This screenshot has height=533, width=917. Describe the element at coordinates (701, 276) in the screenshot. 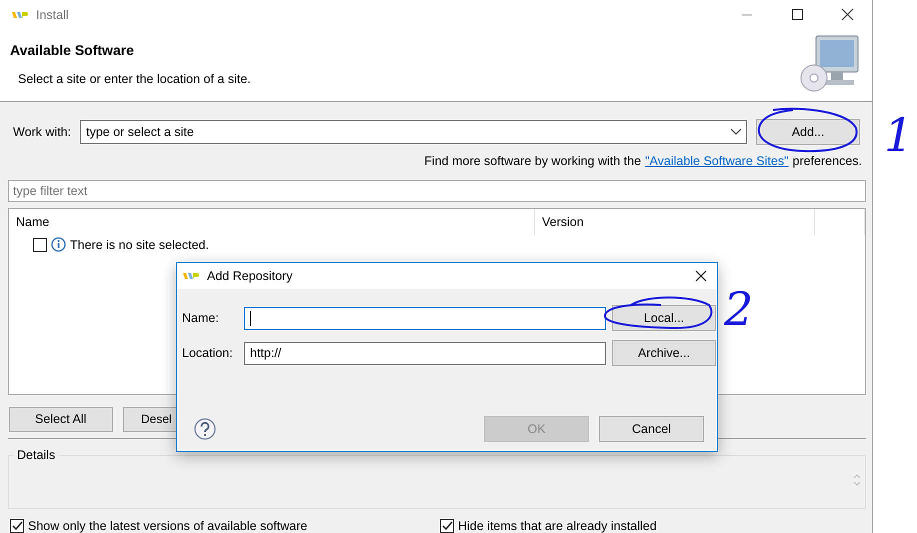

I see `close-icon` at that location.